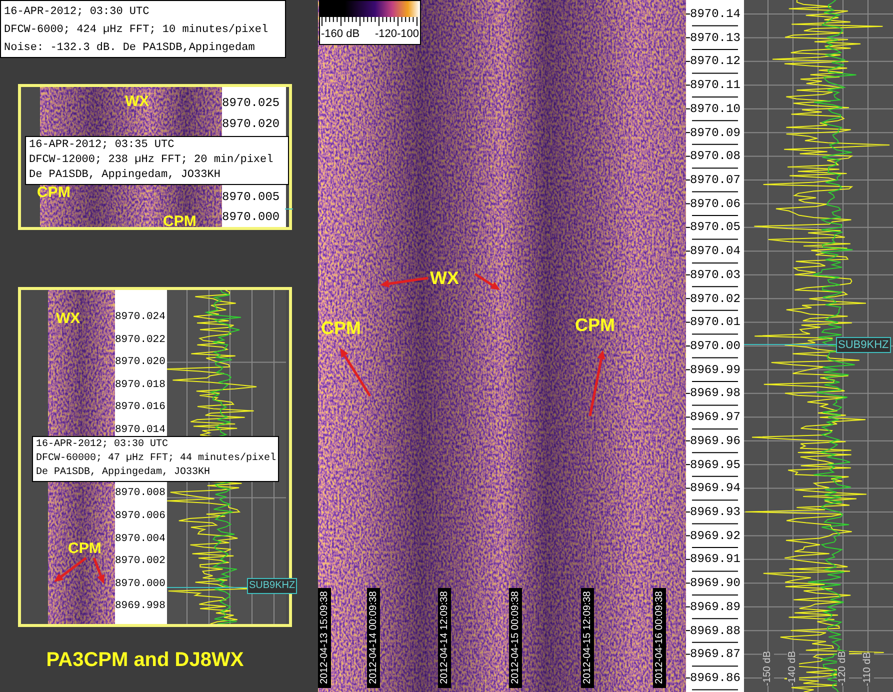 This screenshot has width=893, height=692. What do you see at coordinates (140, 317) in the screenshot?
I see `frequency-label: 8970.024` at bounding box center [140, 317].